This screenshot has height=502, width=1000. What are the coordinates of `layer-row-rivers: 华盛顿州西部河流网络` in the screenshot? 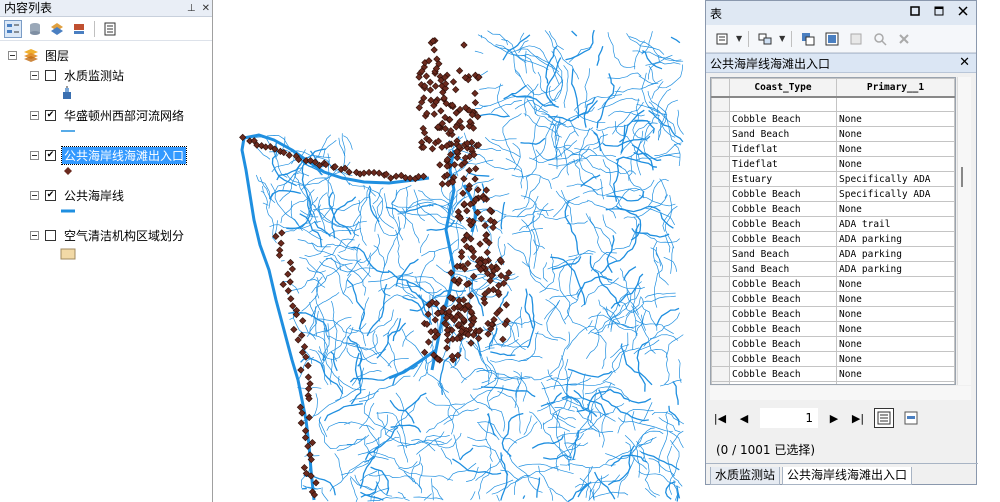 It's located at (108, 115).